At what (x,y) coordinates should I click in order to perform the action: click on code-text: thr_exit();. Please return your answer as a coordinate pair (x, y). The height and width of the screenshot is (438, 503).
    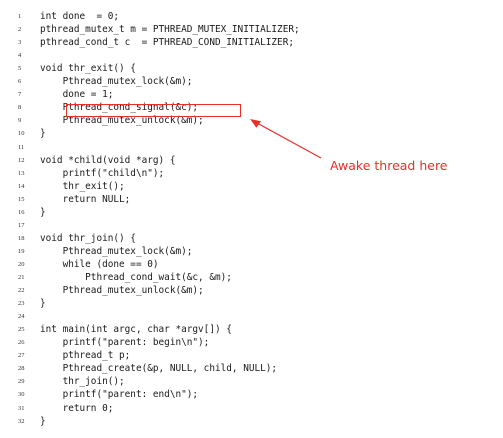
    Looking at the image, I should click on (82, 186).